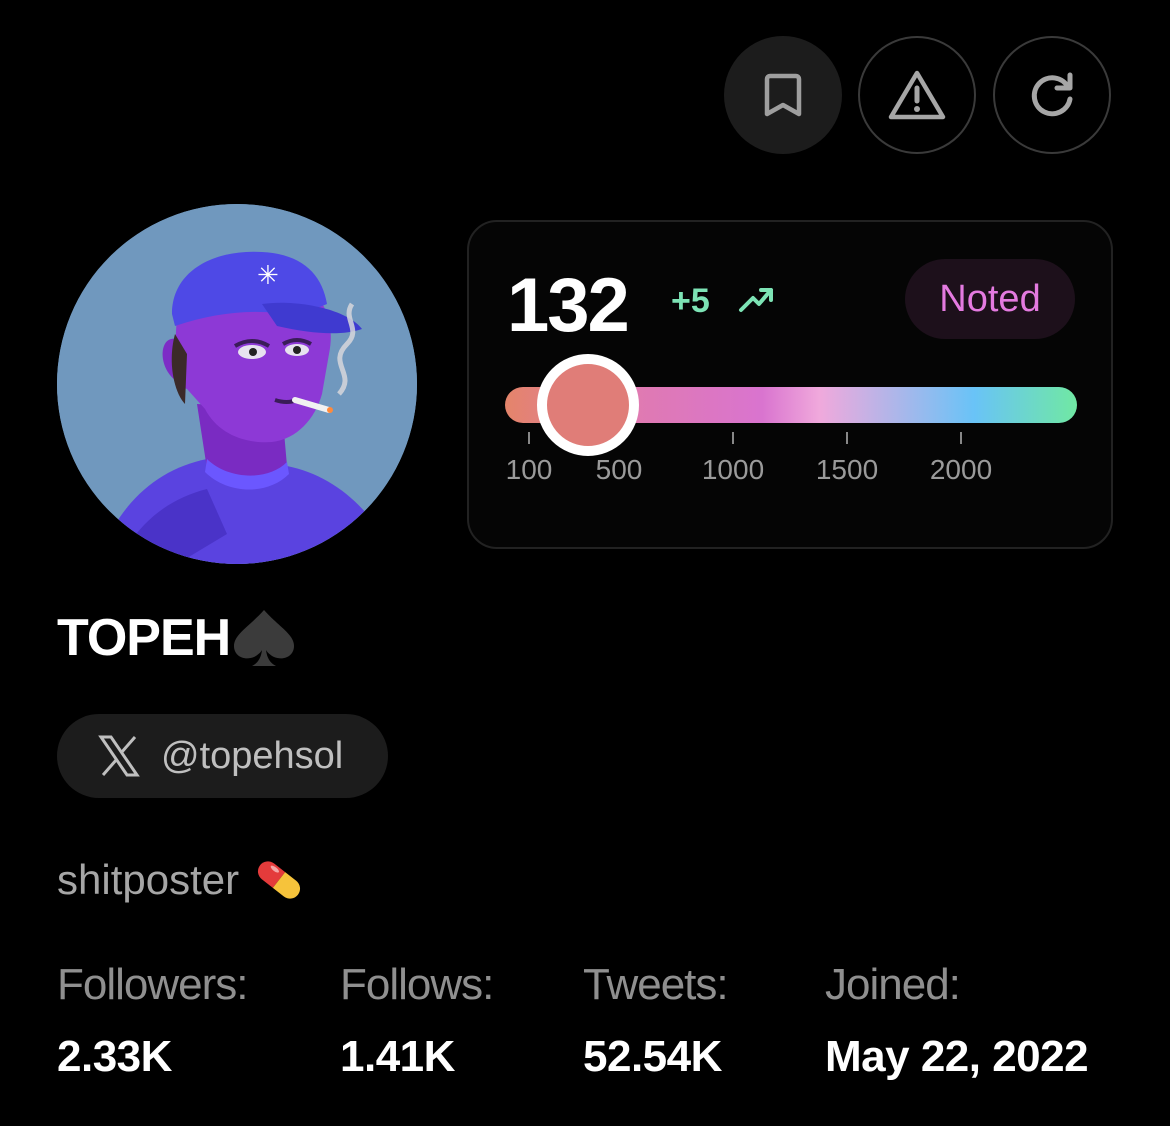 The image size is (1170, 1126). I want to click on status-badge: Noted, so click(990, 299).